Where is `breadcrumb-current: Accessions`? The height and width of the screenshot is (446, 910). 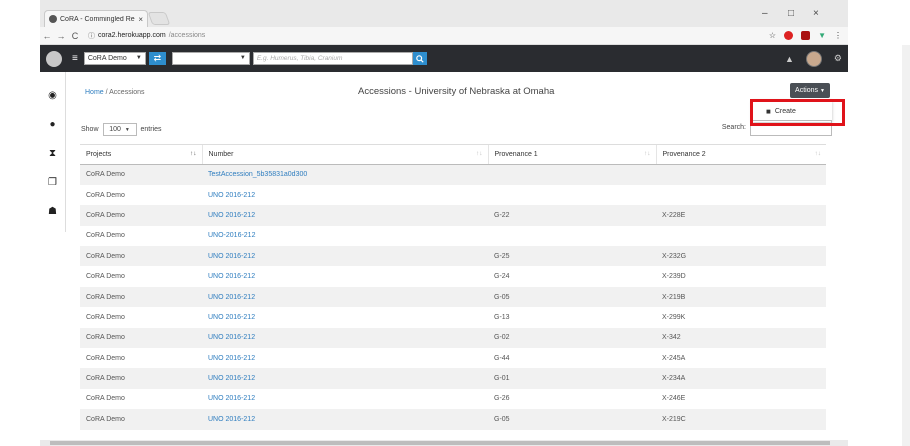
breadcrumb-current: Accessions is located at coordinates (127, 92).